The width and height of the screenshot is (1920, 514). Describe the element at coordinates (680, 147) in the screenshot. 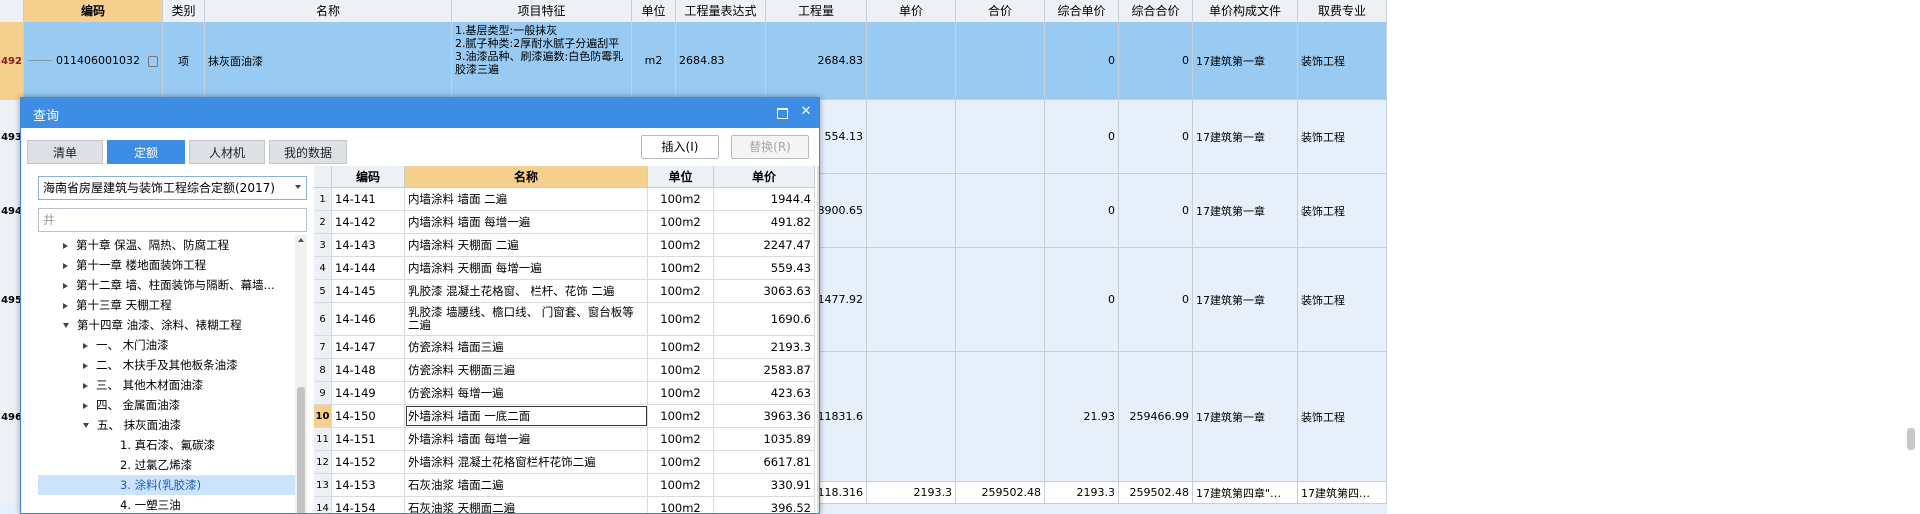

I see `insert-button: 插入(I)` at that location.